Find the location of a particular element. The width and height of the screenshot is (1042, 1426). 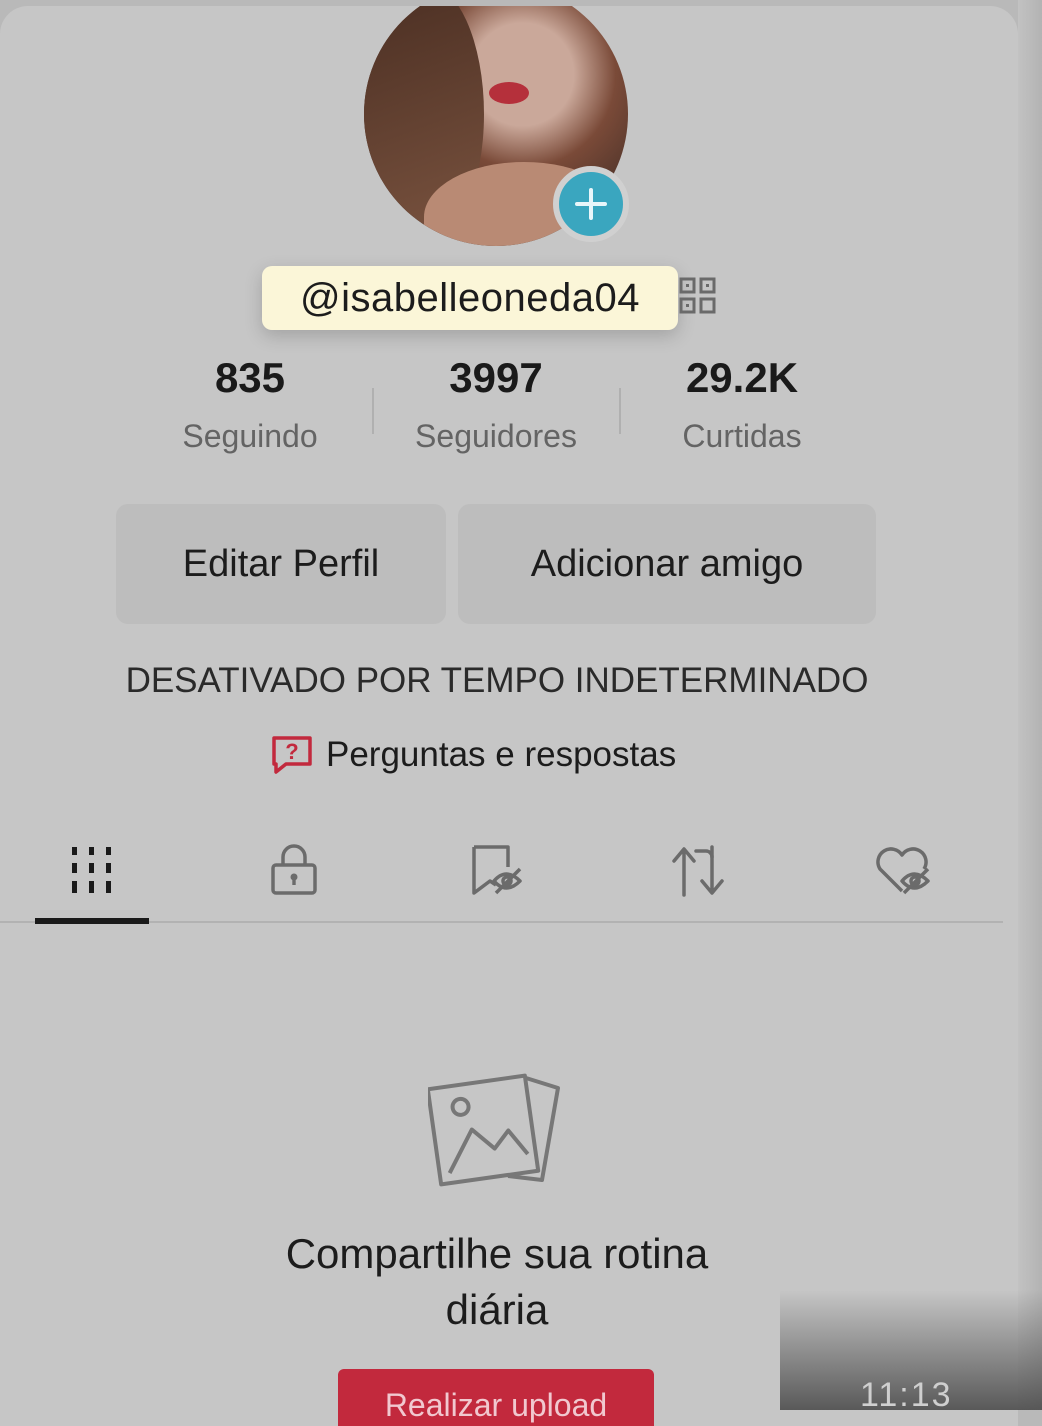

qa-link: ? Perguntas e respostas is located at coordinates (473, 755).